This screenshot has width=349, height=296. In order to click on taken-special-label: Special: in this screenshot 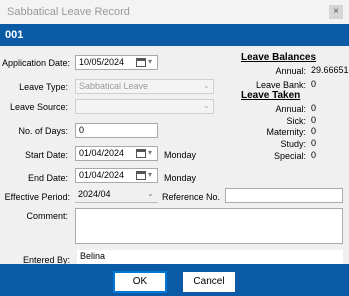, I will do `click(289, 156)`.